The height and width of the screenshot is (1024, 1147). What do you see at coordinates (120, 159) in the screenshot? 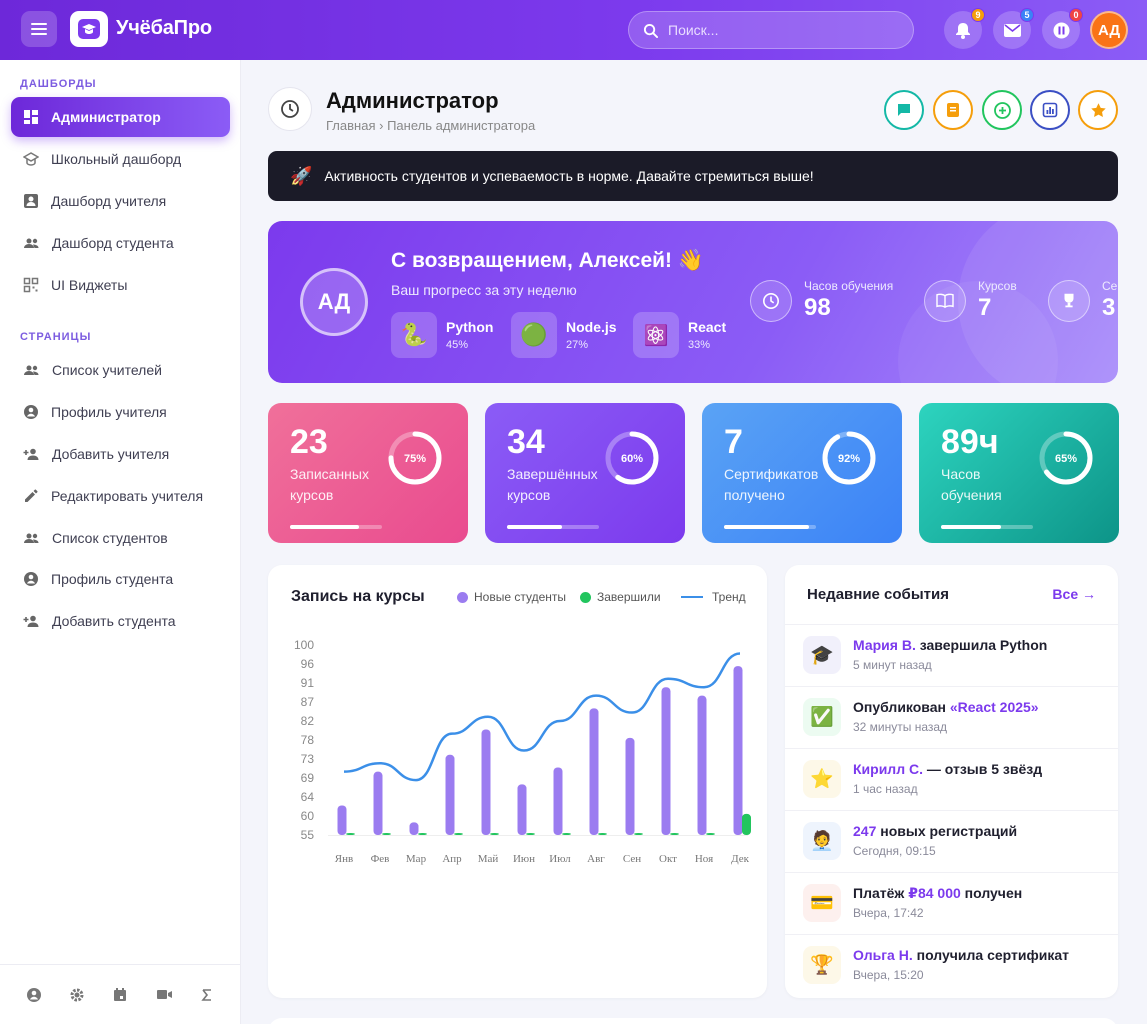
I see `sidebar-item-school: Школьный дашборд` at bounding box center [120, 159].